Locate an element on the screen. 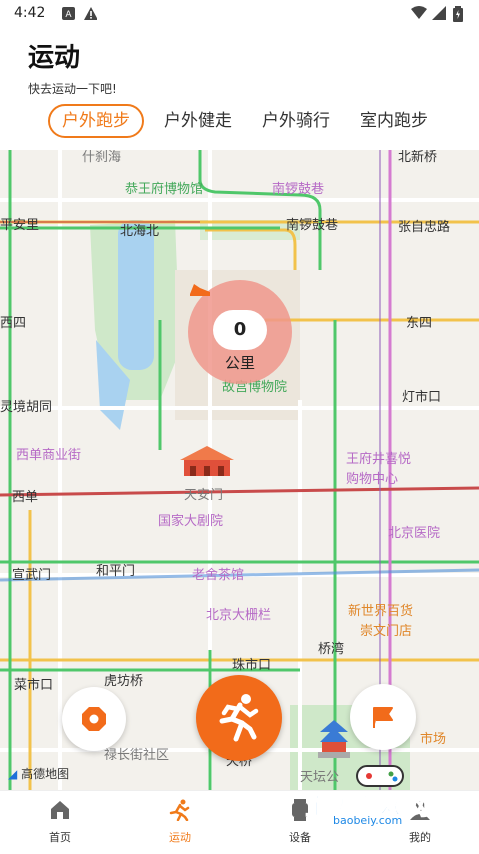 The height and width of the screenshot is (854, 479). watermark-url: baobeiy.com is located at coordinates (368, 820).